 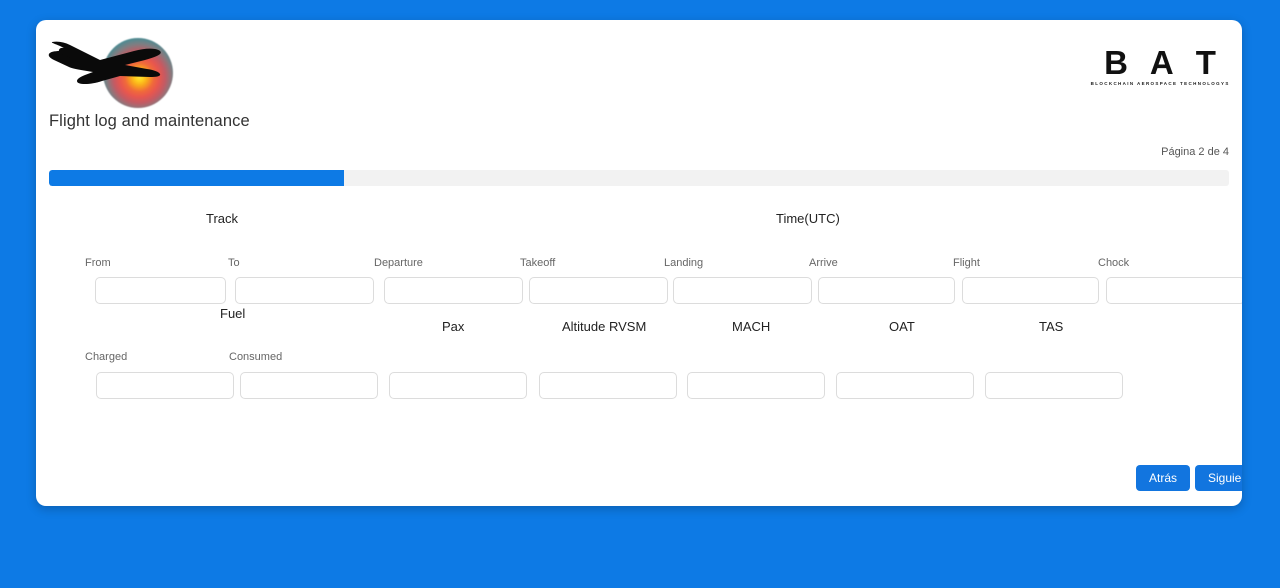 What do you see at coordinates (966, 263) in the screenshot?
I see `field-label-flight: Flight` at bounding box center [966, 263].